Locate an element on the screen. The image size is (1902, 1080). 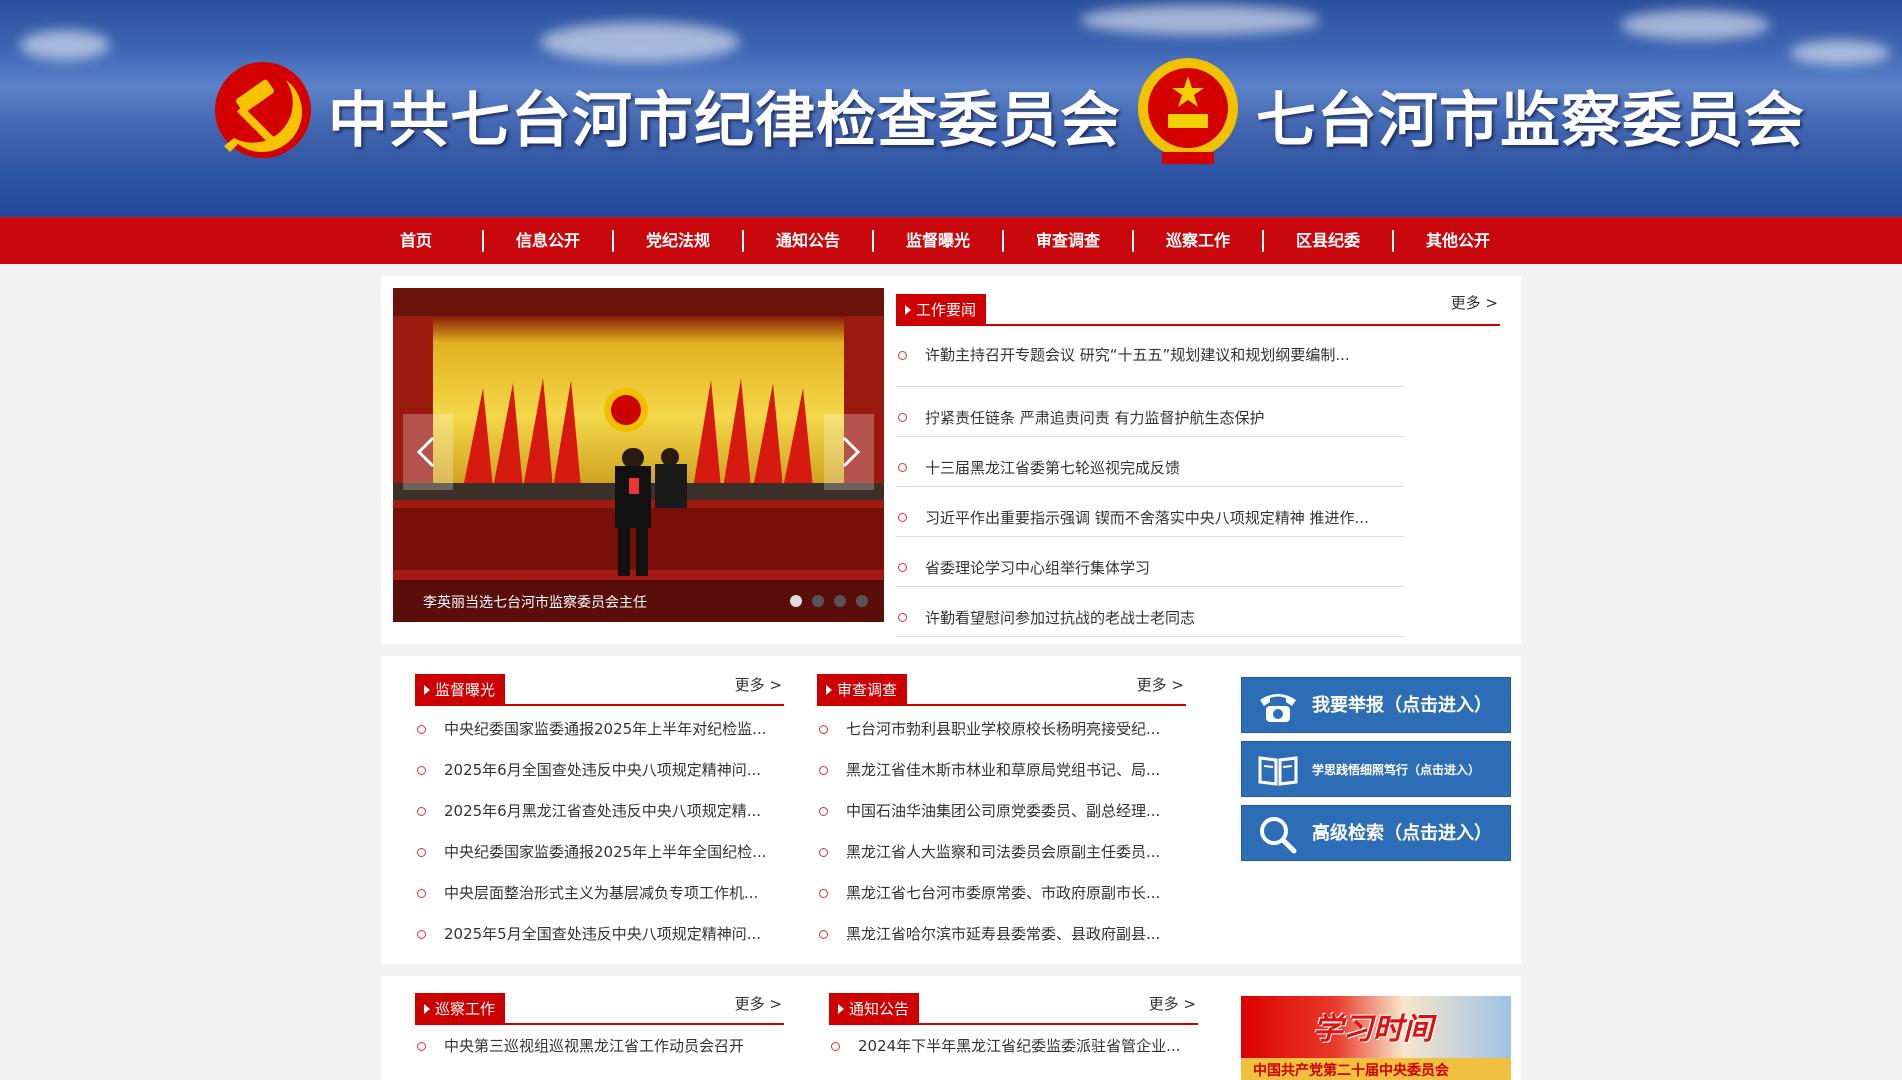
chevron-right-icon is located at coordinates (851, 452).